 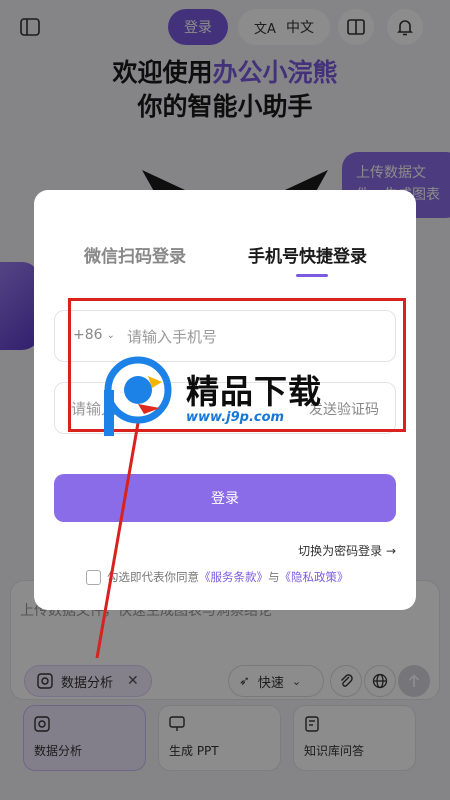 What do you see at coordinates (233, 577) in the screenshot?
I see `terms-link: 《服务条款》` at bounding box center [233, 577].